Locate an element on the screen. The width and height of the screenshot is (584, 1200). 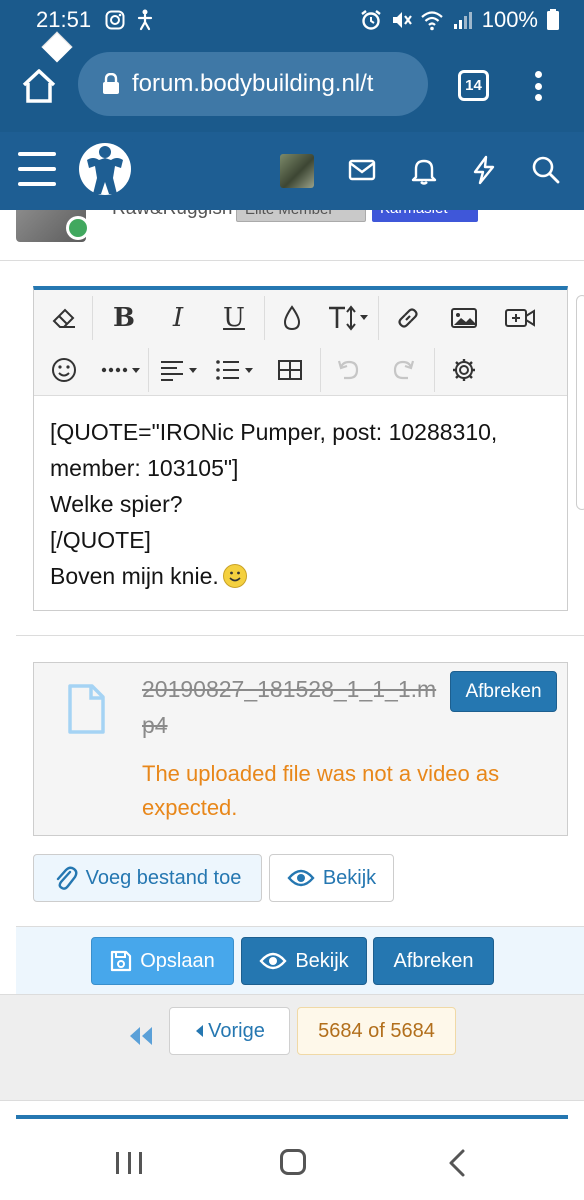
image-icon is located at coordinates (464, 318).